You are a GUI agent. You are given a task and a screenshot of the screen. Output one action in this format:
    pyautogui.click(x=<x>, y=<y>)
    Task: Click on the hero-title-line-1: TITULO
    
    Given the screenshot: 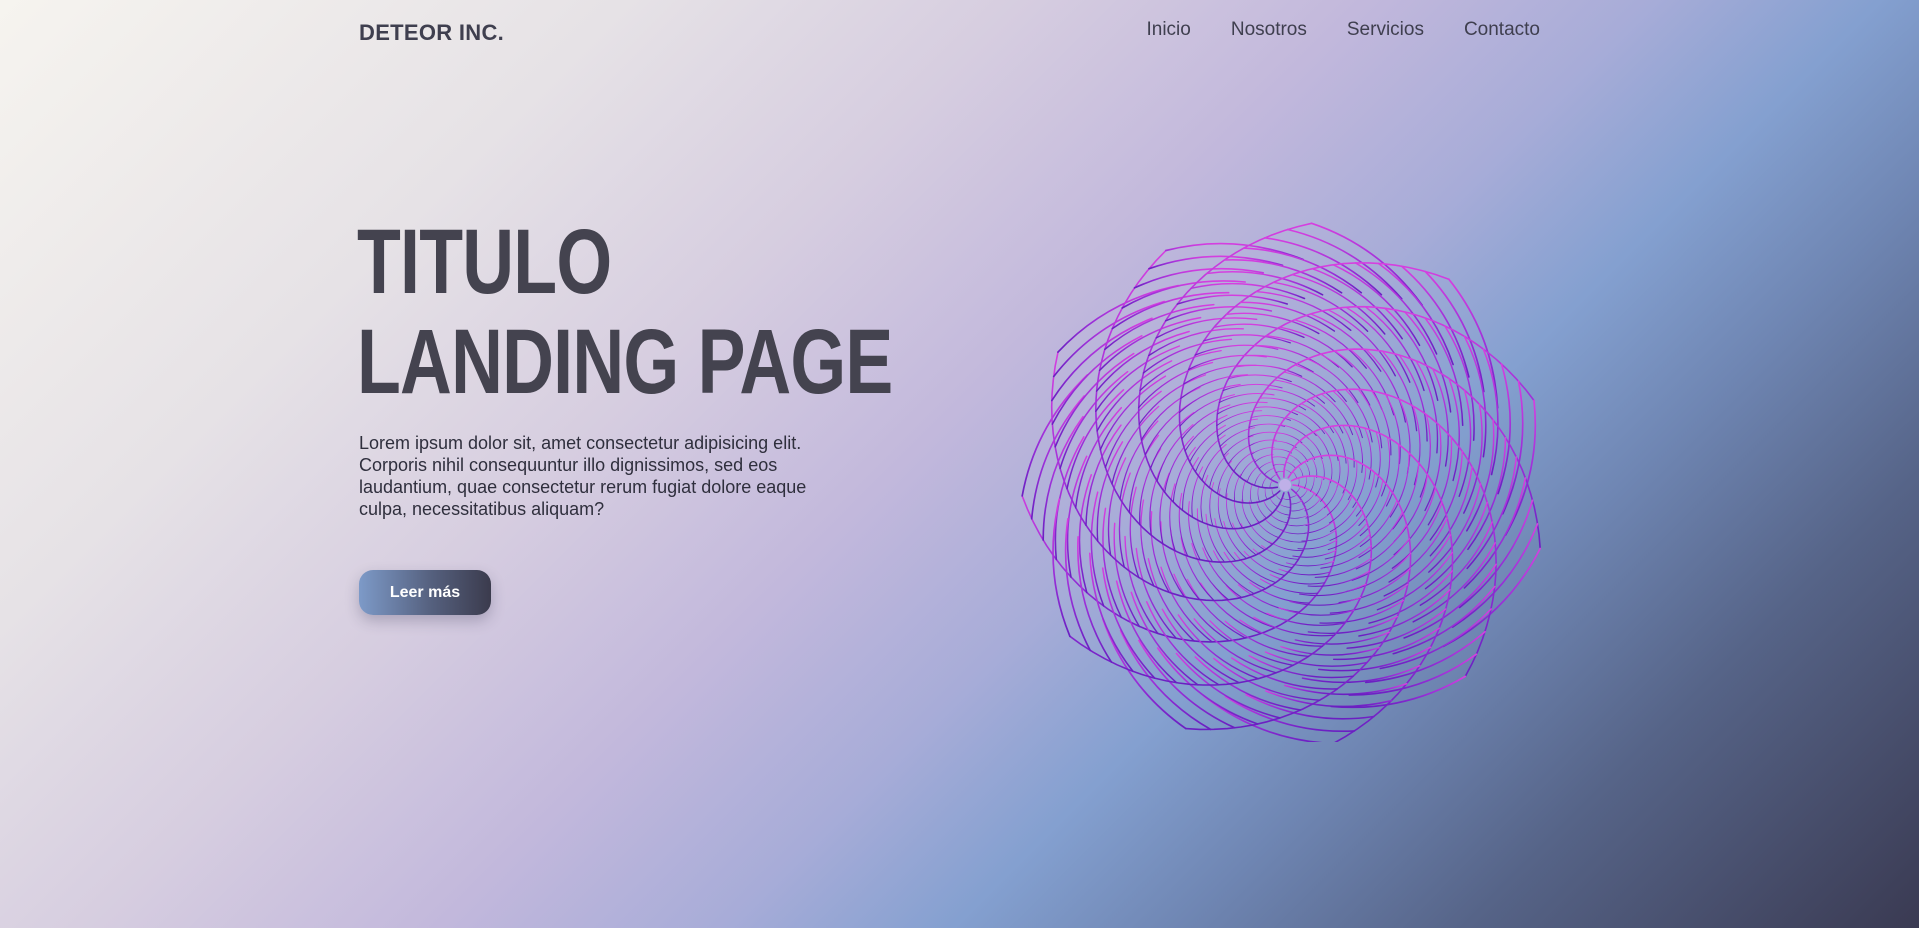 What is the action you would take?
    pyautogui.click(x=484, y=262)
    